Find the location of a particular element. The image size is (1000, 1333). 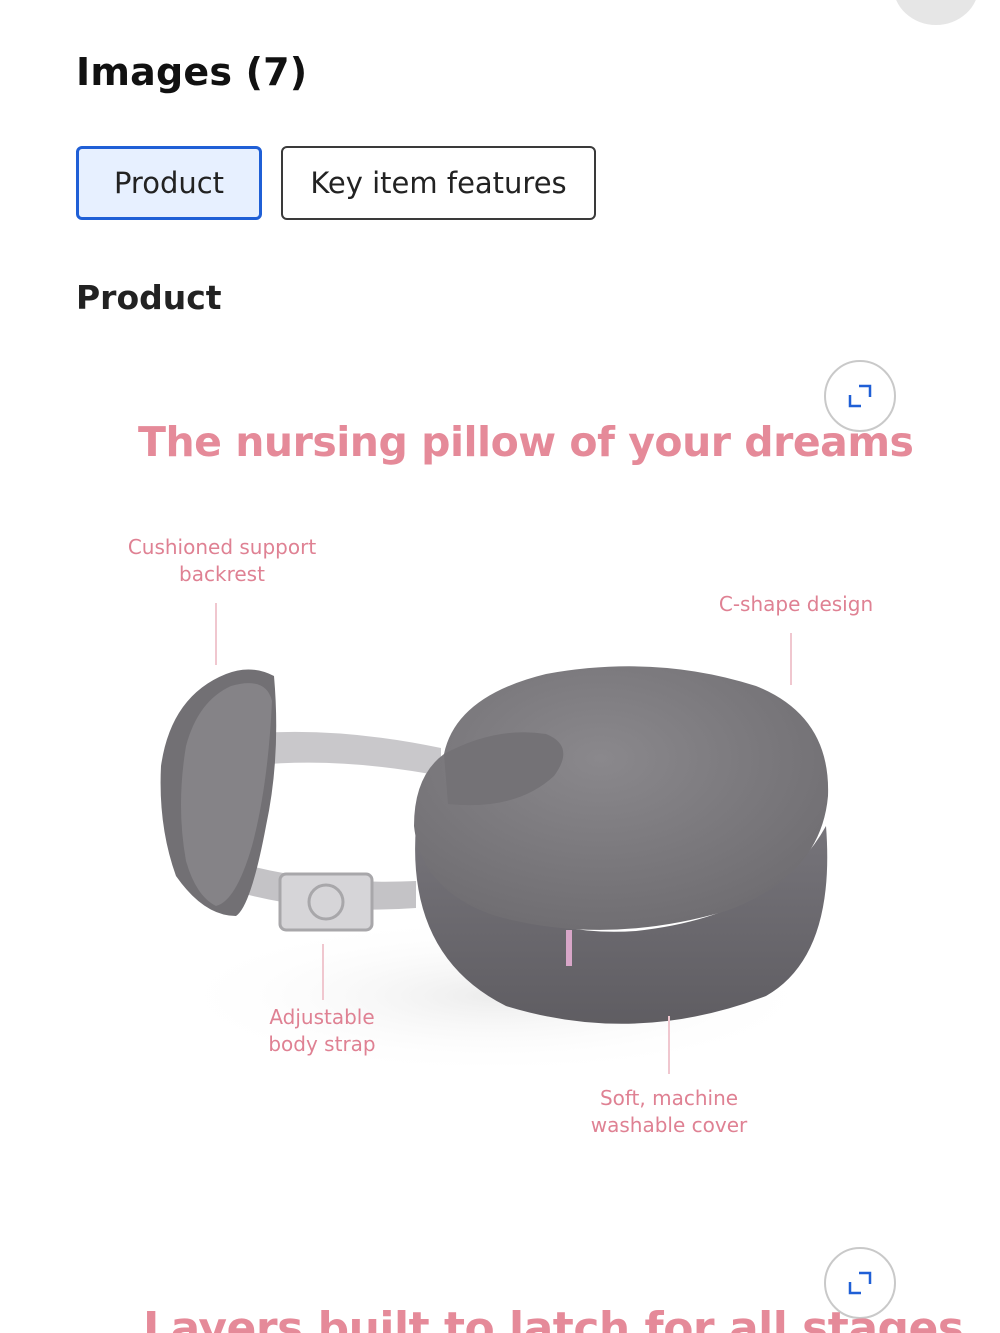

tab-product-label: Product is located at coordinates (169, 183).